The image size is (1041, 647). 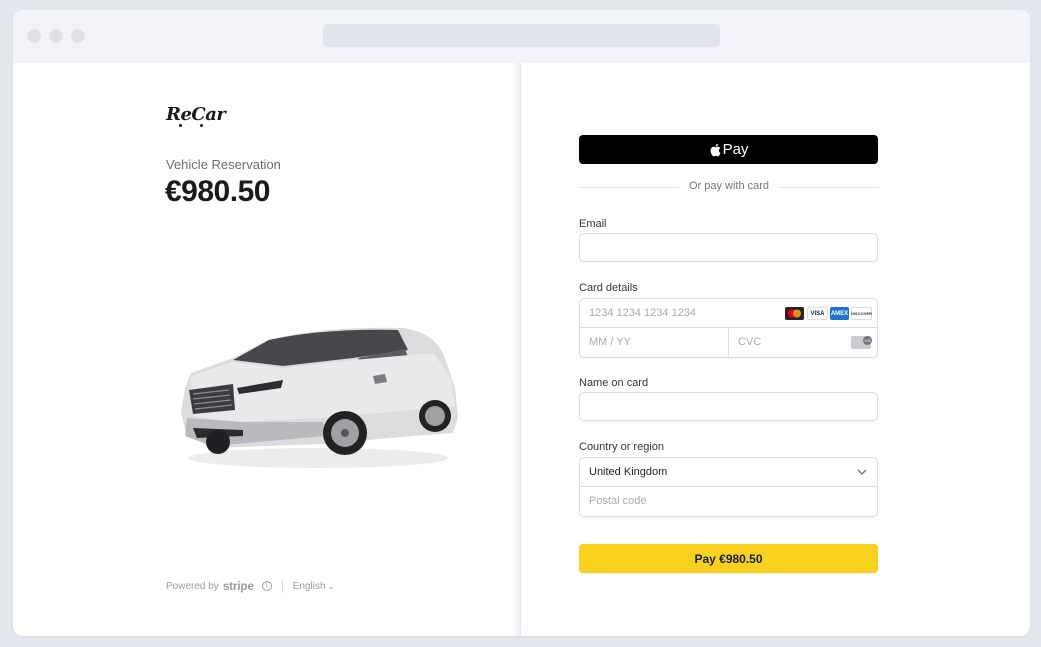 I want to click on country-group: United Kingdom Postal code, so click(x=728, y=487).